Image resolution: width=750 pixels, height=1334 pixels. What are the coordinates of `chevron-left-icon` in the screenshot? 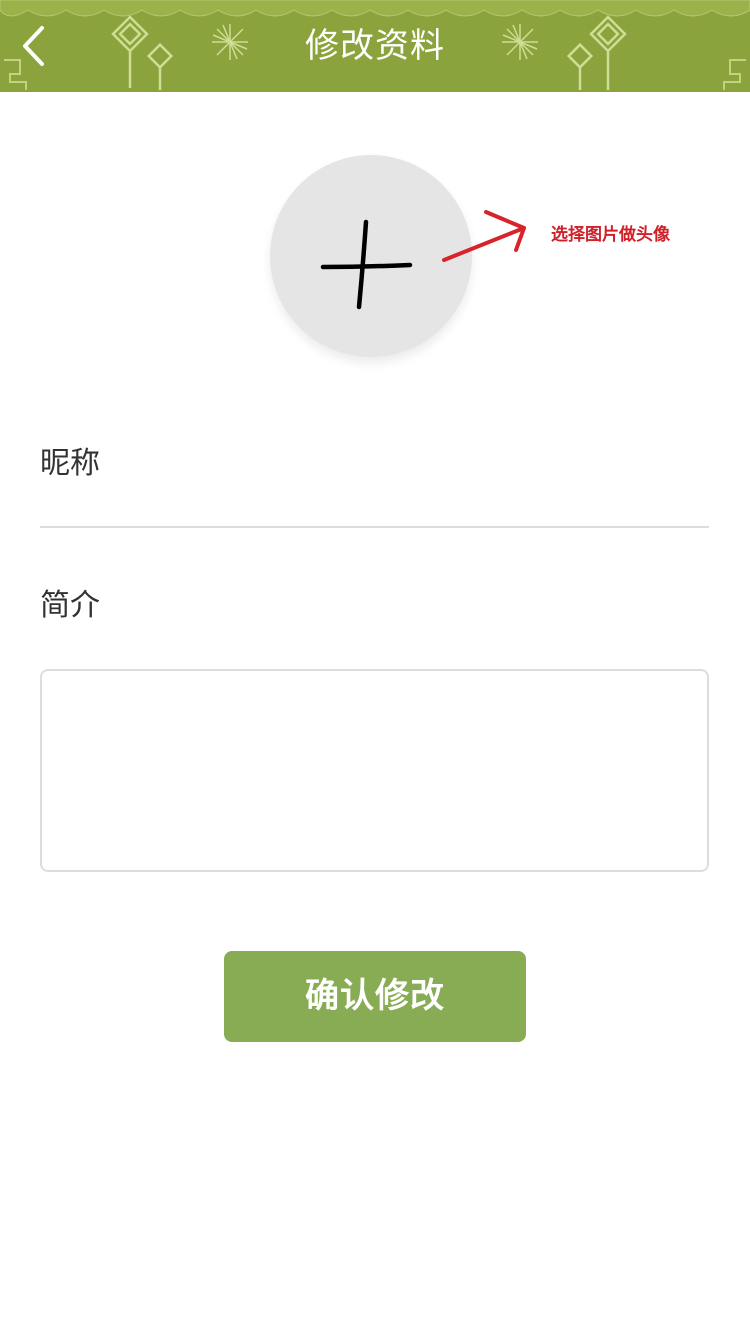 It's located at (33, 46).